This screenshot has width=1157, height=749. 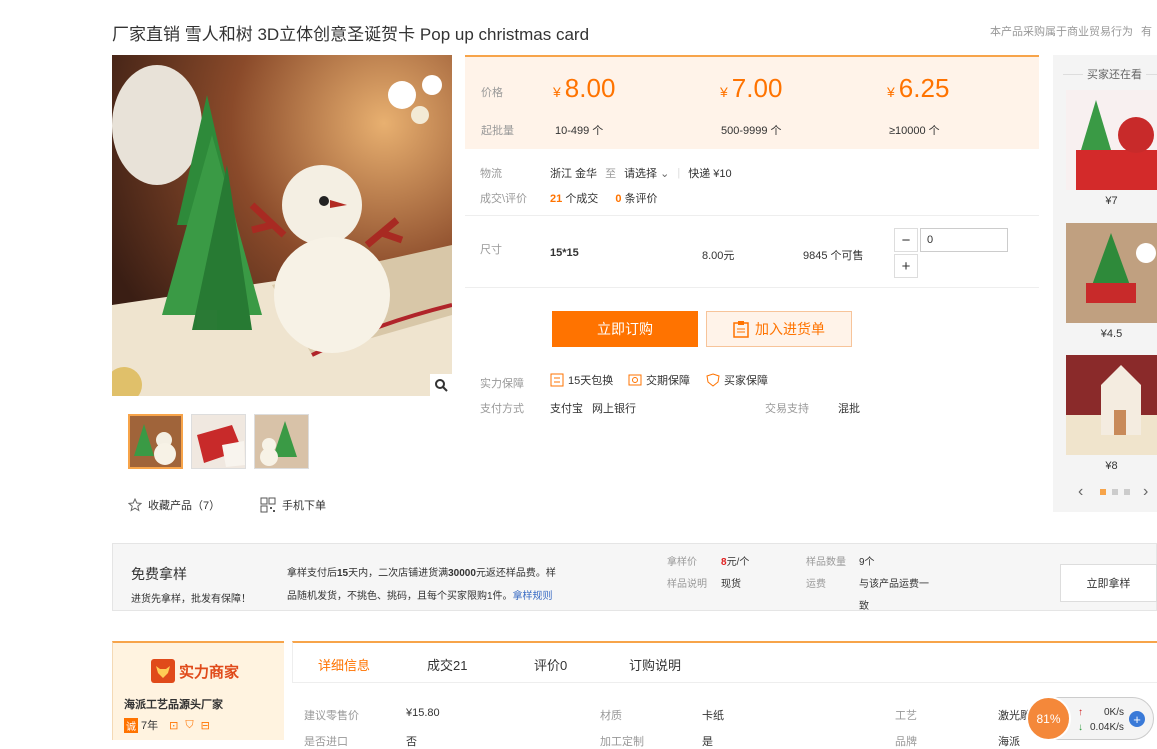 I want to click on upload-speed: 0K/s, so click(x=1114, y=712).